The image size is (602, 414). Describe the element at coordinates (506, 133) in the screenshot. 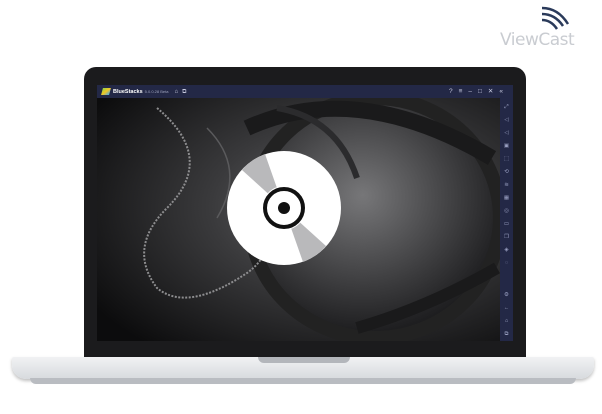

I see `volume-down-icon: ◁` at that location.